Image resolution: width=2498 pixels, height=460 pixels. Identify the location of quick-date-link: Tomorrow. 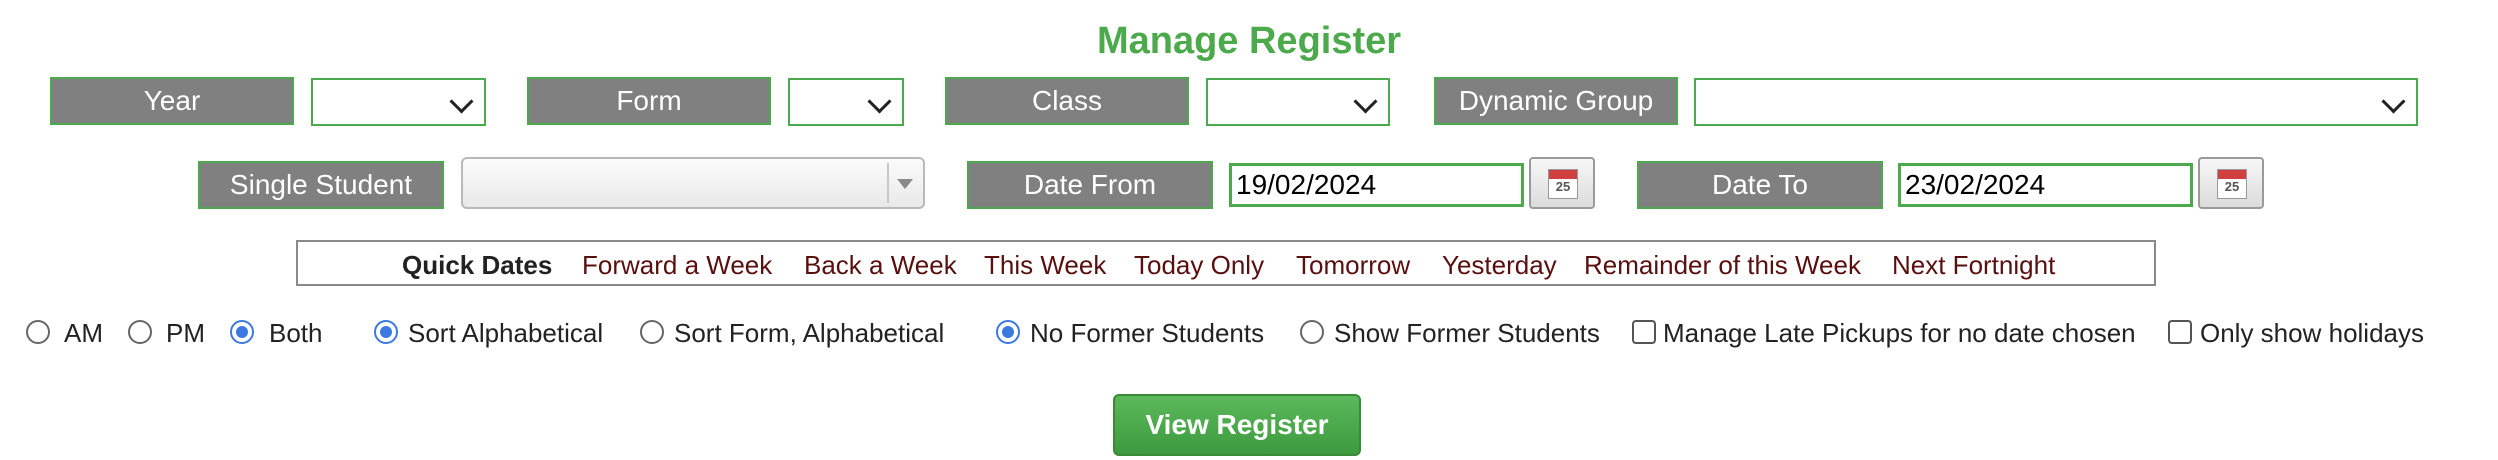
(1353, 265).